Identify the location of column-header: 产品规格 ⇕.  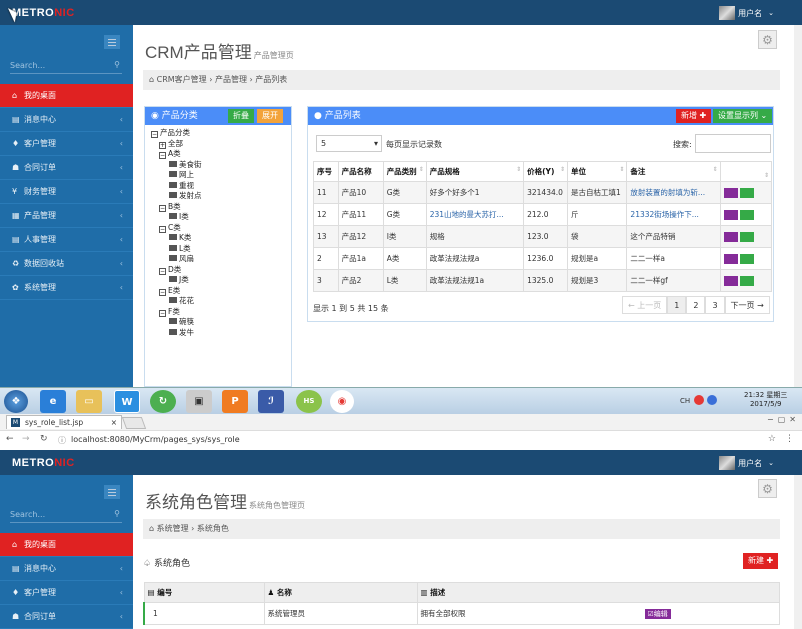
(475, 171).